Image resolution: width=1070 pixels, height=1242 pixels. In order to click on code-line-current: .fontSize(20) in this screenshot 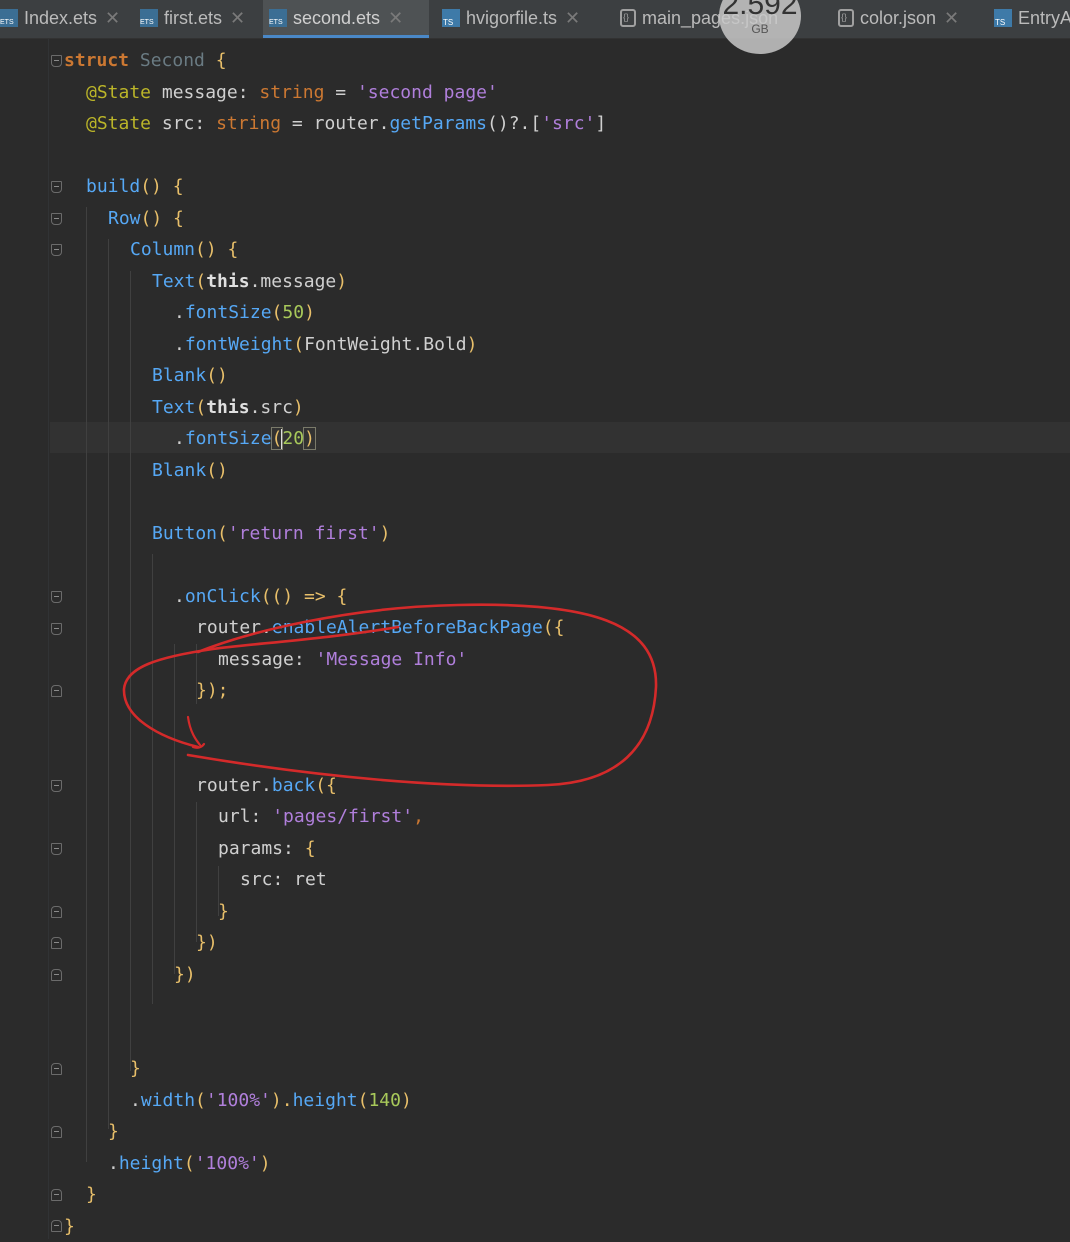, I will do `click(245, 438)`.